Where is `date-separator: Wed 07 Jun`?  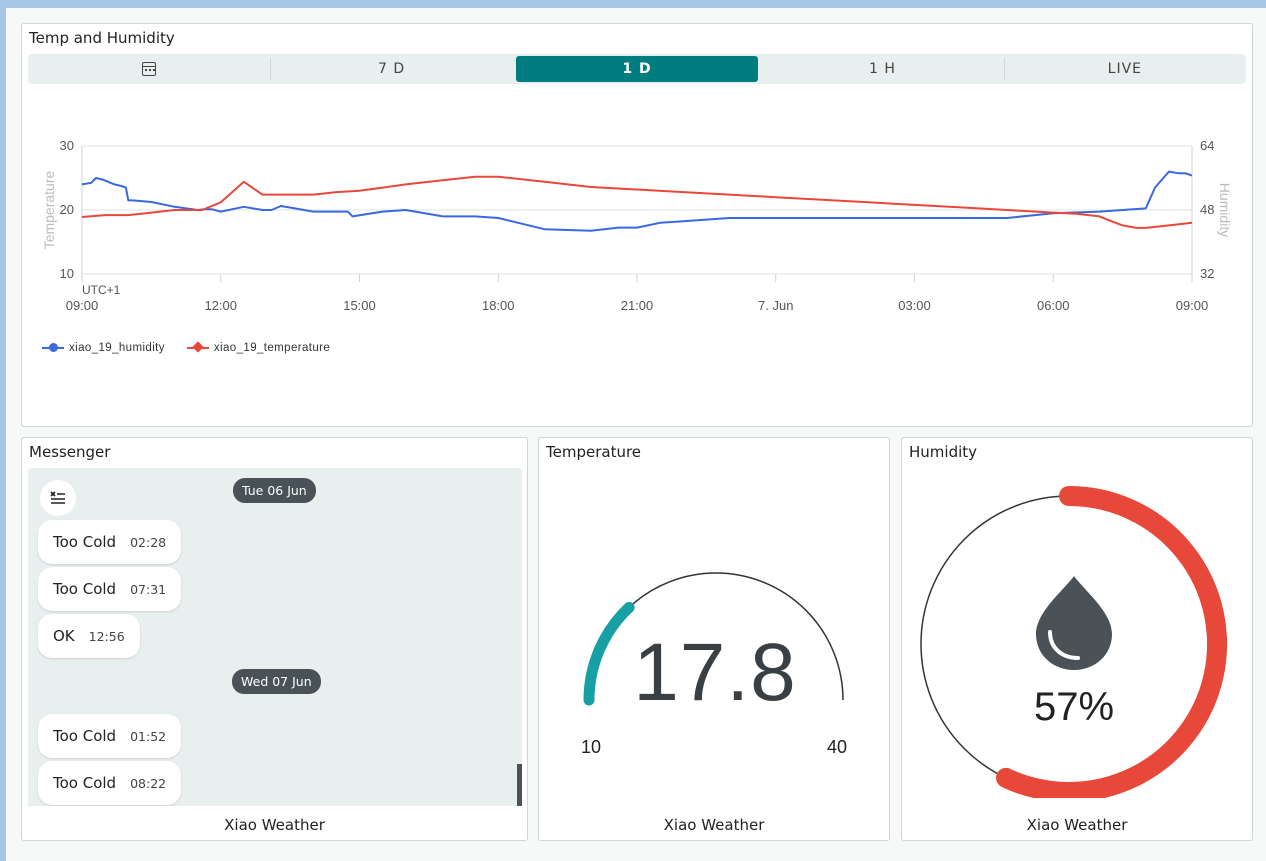 date-separator: Wed 07 Jun is located at coordinates (276, 681).